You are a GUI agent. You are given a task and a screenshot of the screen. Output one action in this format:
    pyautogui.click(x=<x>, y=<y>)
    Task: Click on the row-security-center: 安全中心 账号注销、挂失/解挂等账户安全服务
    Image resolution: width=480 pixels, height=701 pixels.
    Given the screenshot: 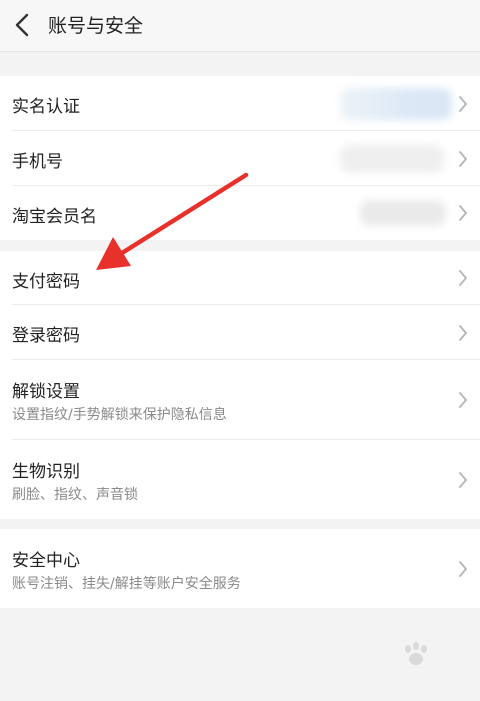 What is the action you would take?
    pyautogui.click(x=240, y=568)
    